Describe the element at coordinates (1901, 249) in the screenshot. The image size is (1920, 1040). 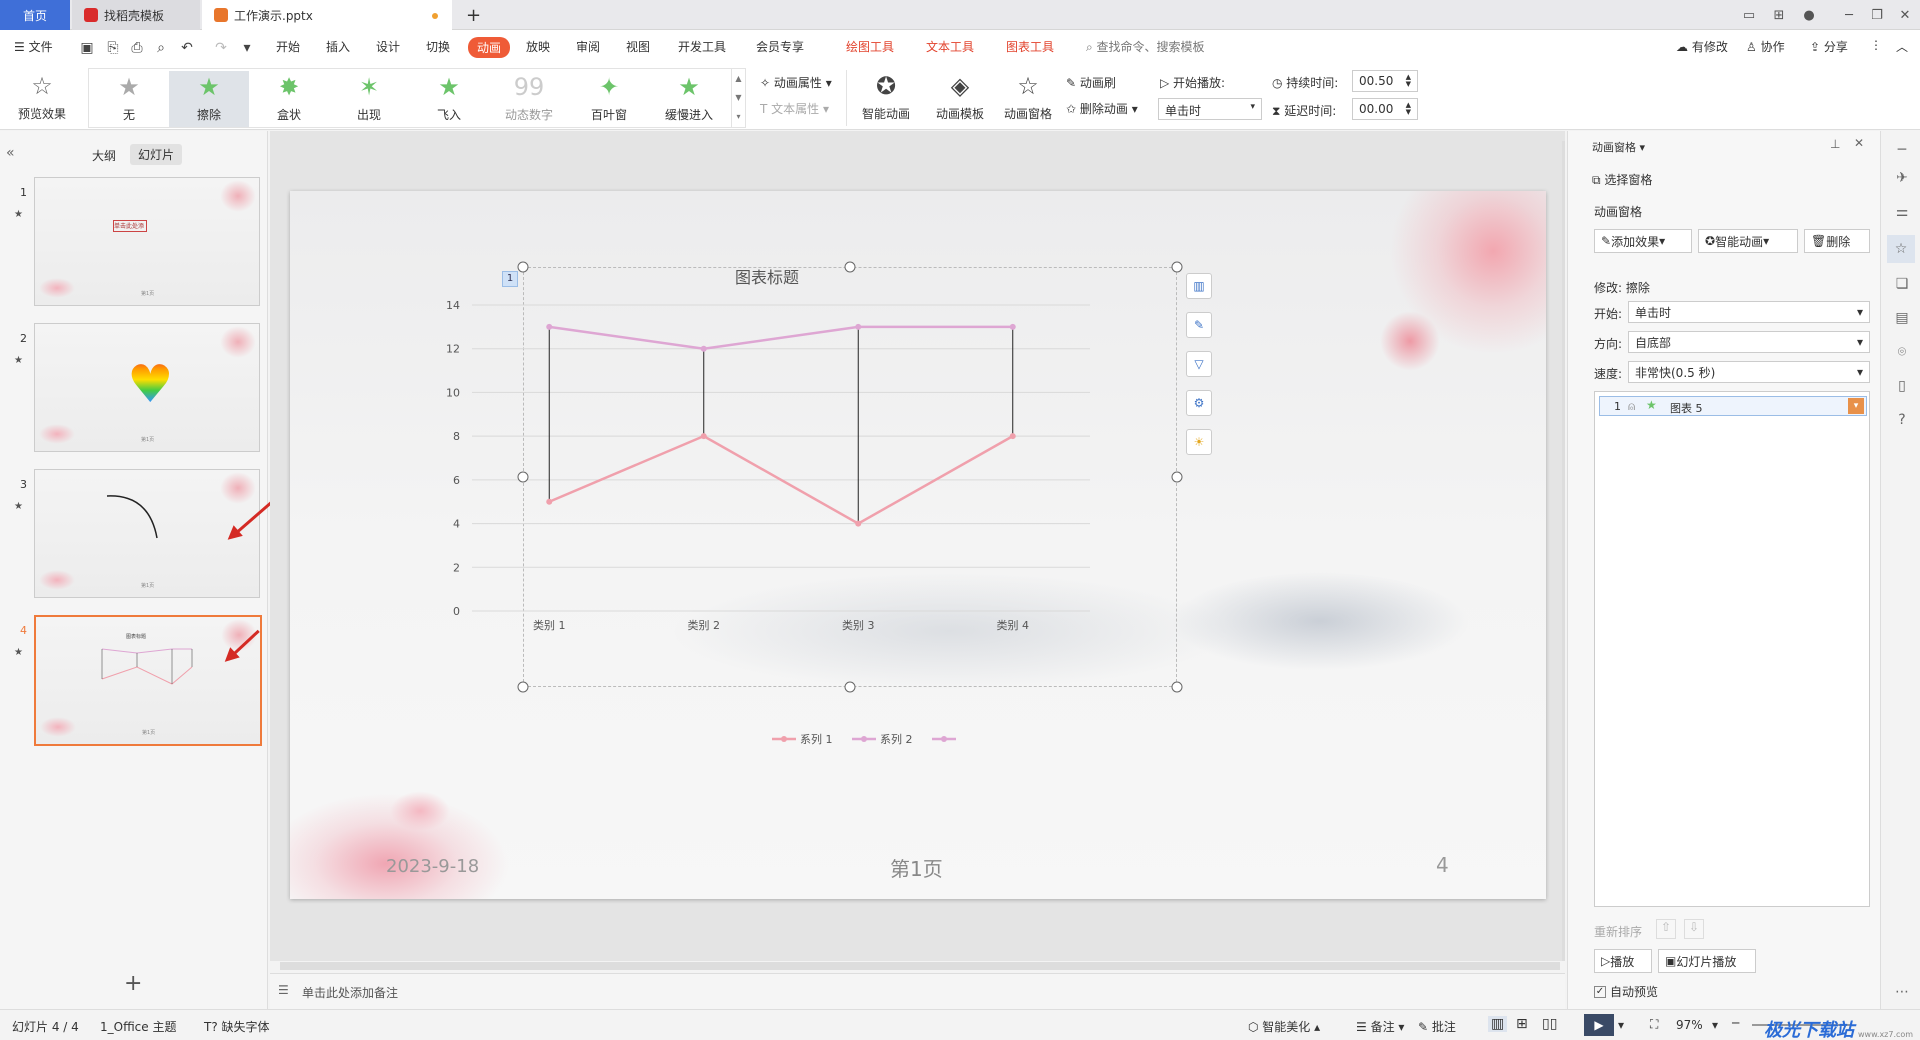
I see `animation-star-icon: ☆` at that location.